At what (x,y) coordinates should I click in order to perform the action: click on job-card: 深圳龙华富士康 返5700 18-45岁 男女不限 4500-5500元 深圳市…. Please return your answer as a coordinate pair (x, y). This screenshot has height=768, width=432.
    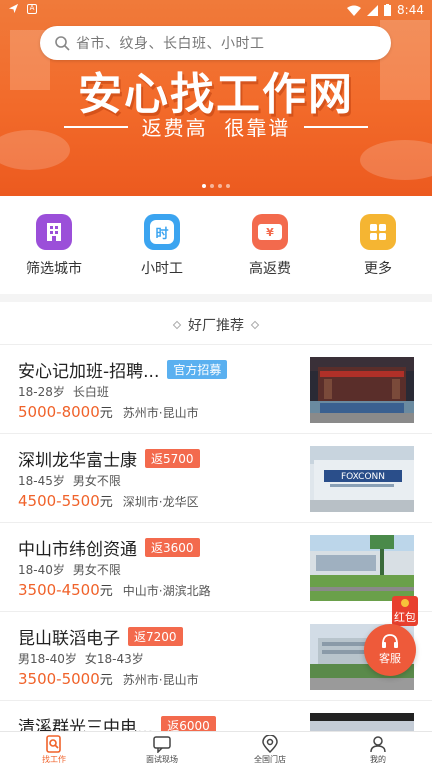
    Looking at the image, I should click on (216, 477).